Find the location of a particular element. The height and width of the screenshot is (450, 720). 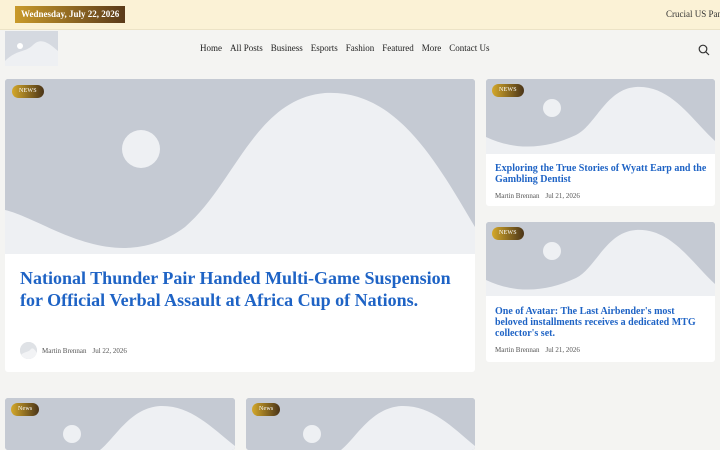

nav-esports: Esports is located at coordinates (324, 48).